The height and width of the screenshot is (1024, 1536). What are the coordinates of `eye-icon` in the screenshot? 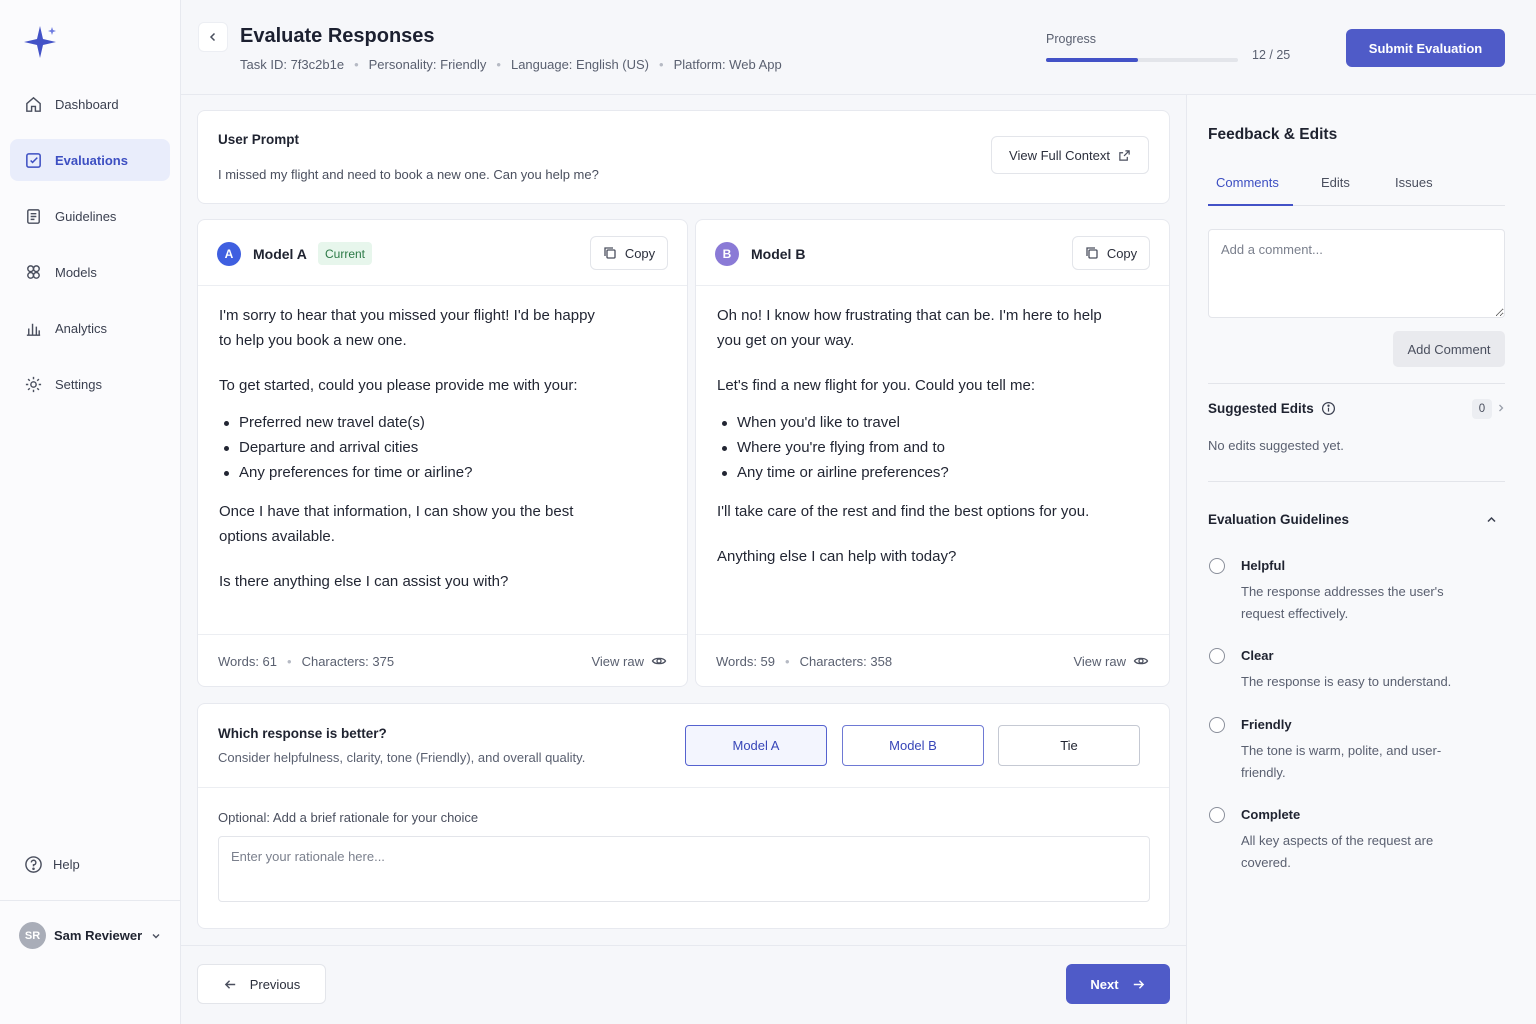 It's located at (1141, 661).